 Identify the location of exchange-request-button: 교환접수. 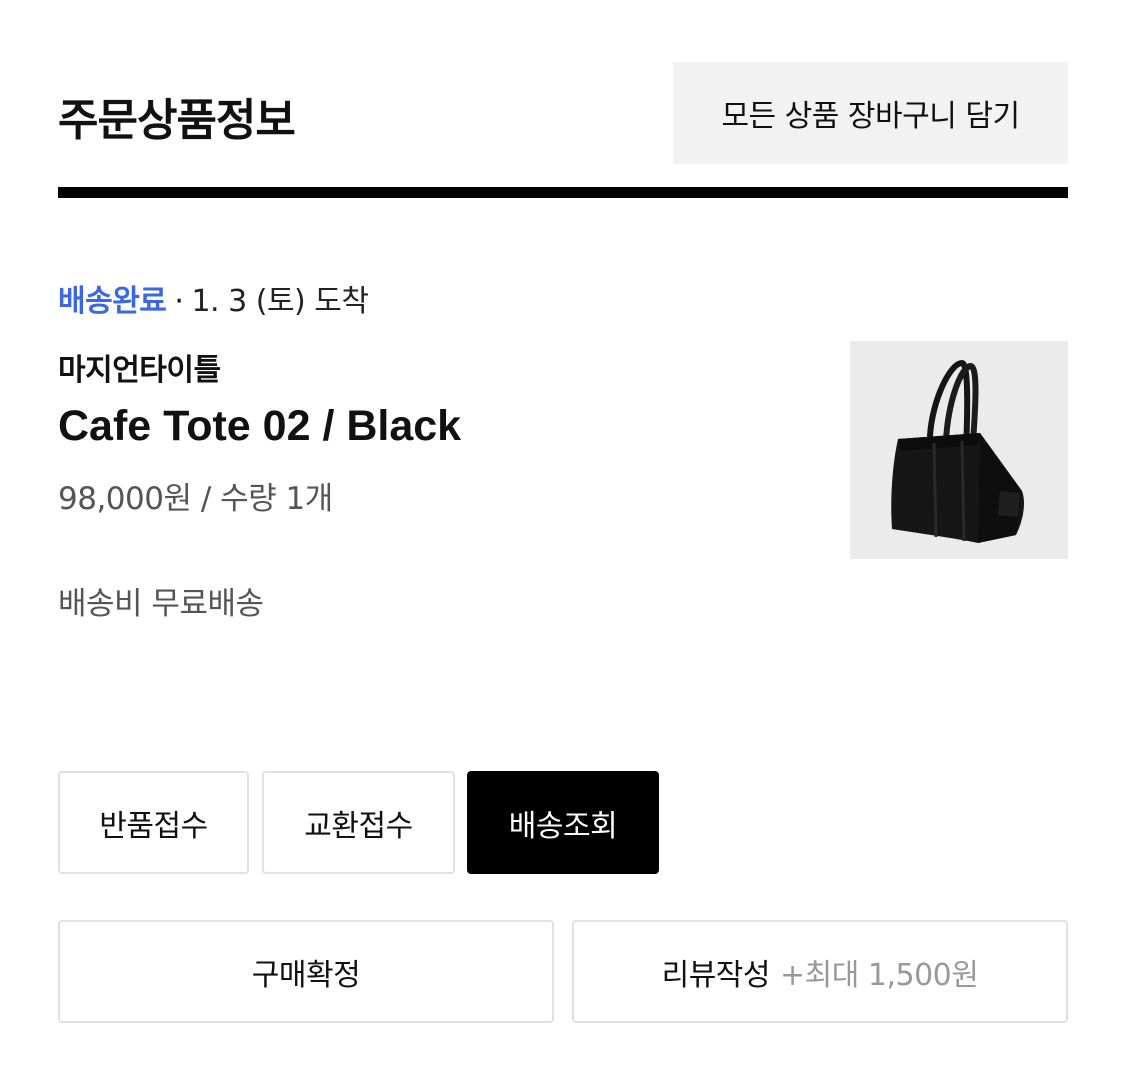
(358, 822).